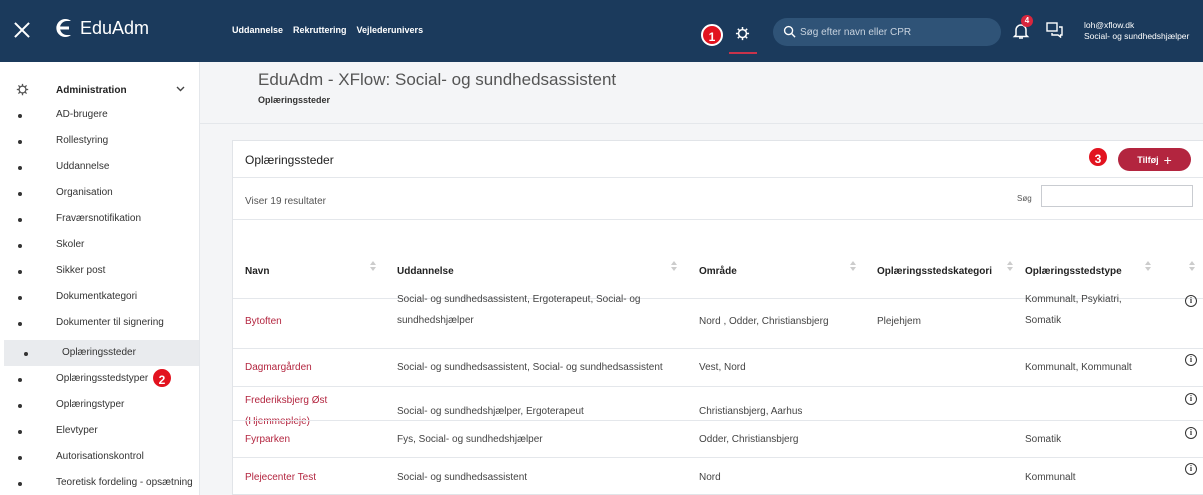  I want to click on eduadm-logo-icon, so click(63, 28).